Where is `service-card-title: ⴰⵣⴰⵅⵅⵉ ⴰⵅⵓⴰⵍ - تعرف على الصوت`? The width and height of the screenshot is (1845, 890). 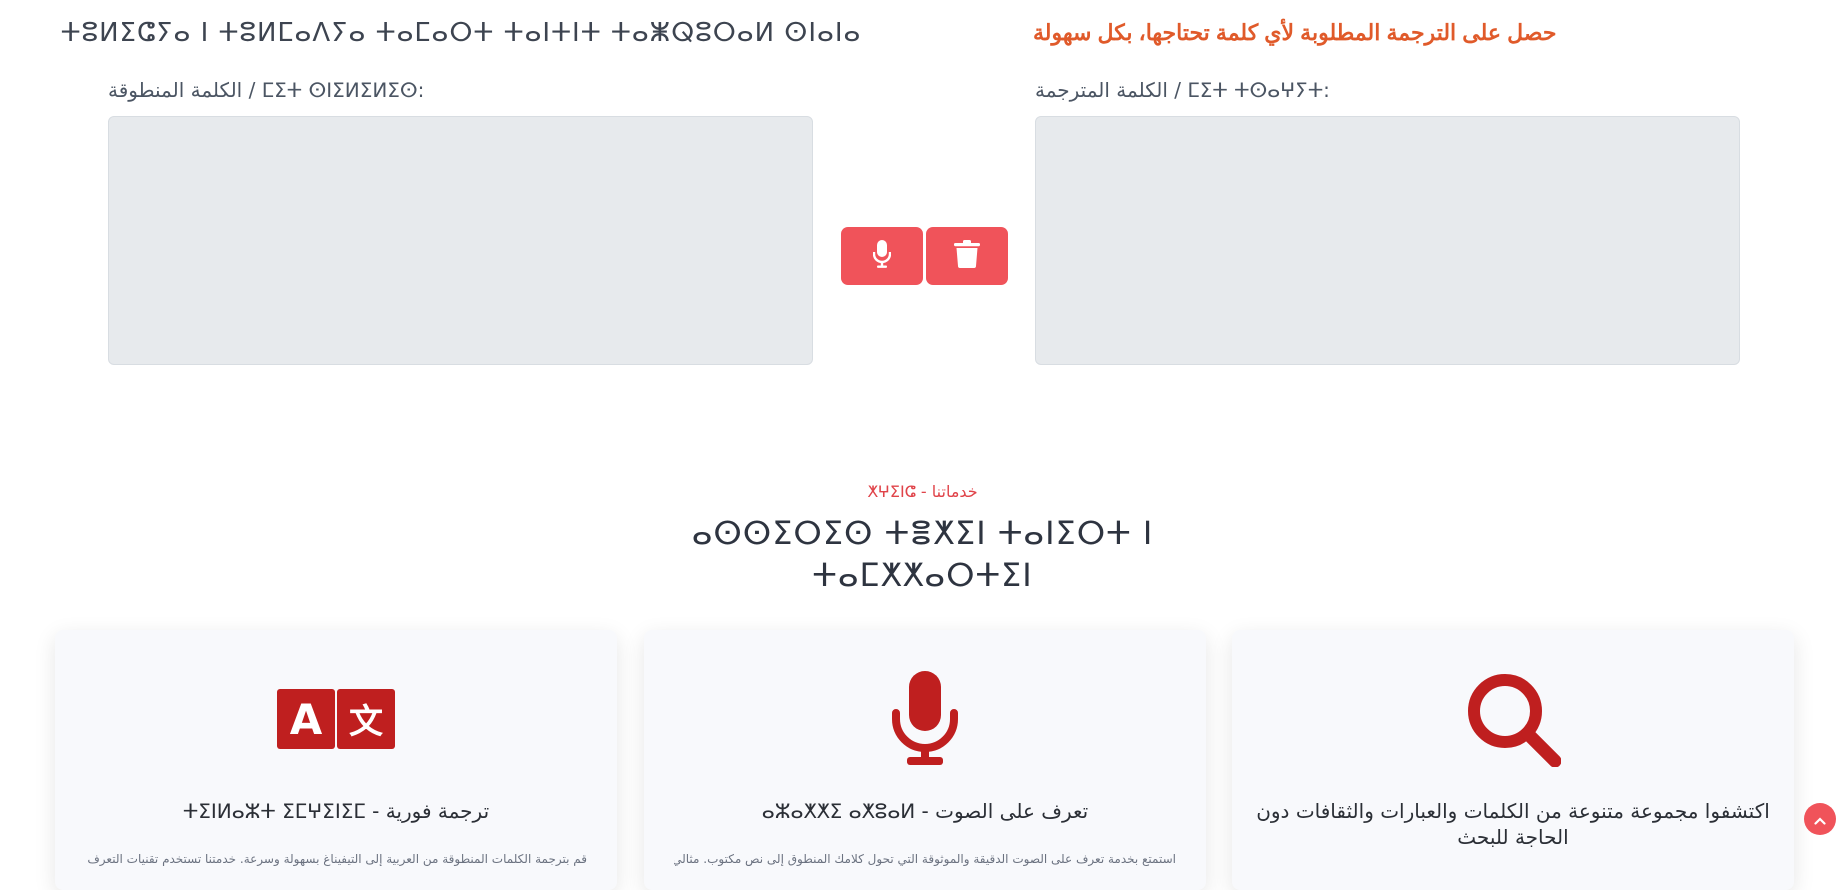
service-card-title: ⴰⵣⴰⵅⵅⵉ ⴰⵅⵓⴰⵍ - تعرف على الصوت is located at coordinates (925, 811).